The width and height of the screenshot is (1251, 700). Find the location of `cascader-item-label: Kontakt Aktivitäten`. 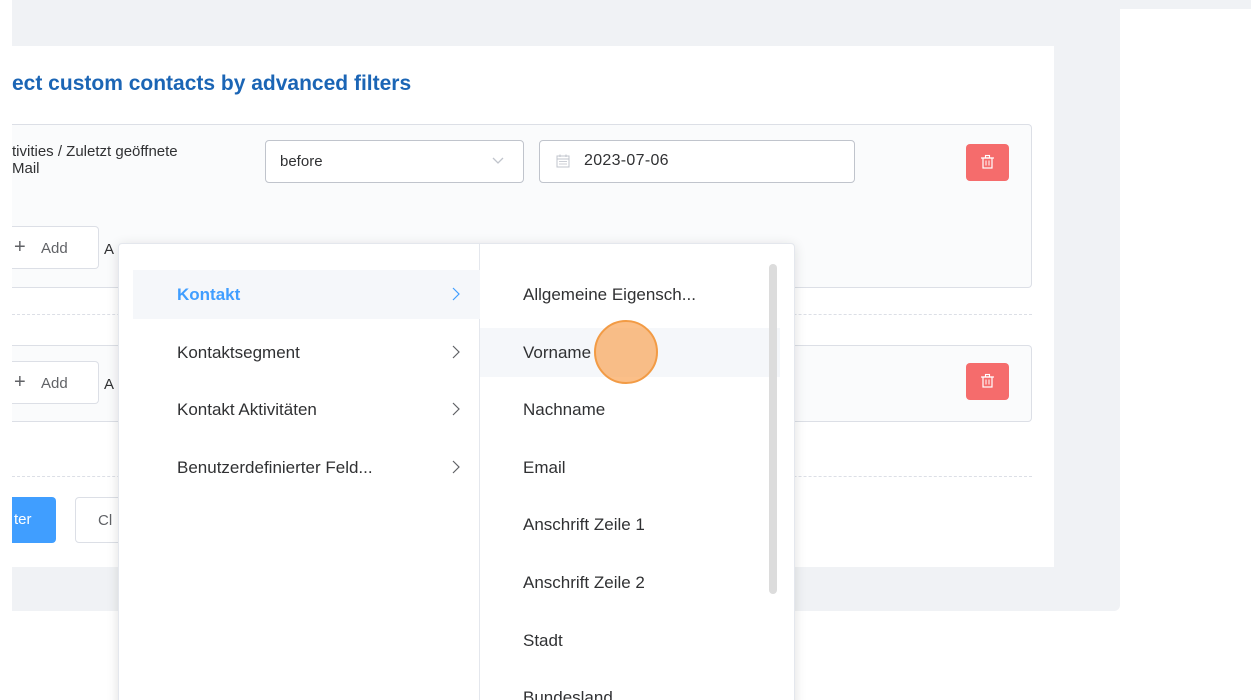

cascader-item-label: Kontakt Aktivitäten is located at coordinates (247, 409).